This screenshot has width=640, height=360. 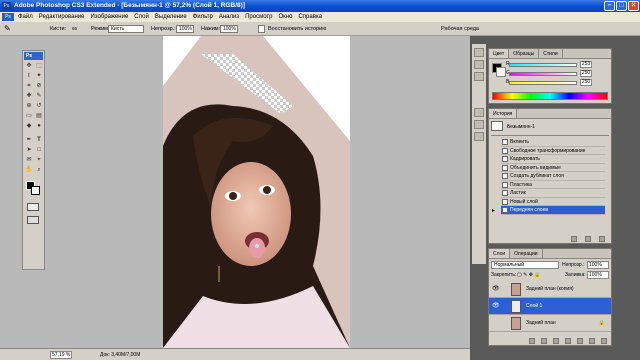 What do you see at coordinates (185, 29) in the screenshot?
I see `opacity-field: 100%` at bounding box center [185, 29].